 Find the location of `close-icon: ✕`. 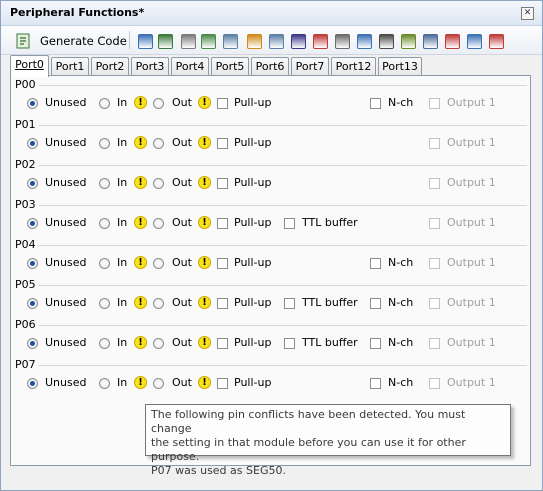

close-icon: ✕ is located at coordinates (527, 13).